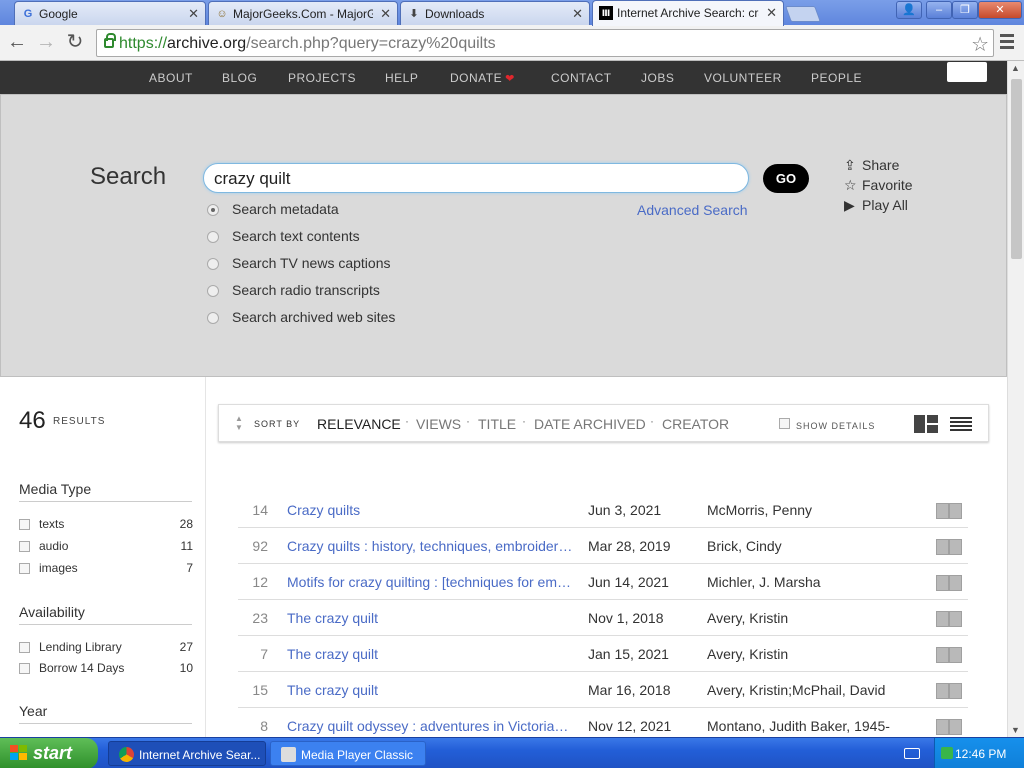 The width and height of the screenshot is (1024, 768). What do you see at coordinates (110, 13) in the screenshot?
I see `tab-google: G Google ✕` at bounding box center [110, 13].